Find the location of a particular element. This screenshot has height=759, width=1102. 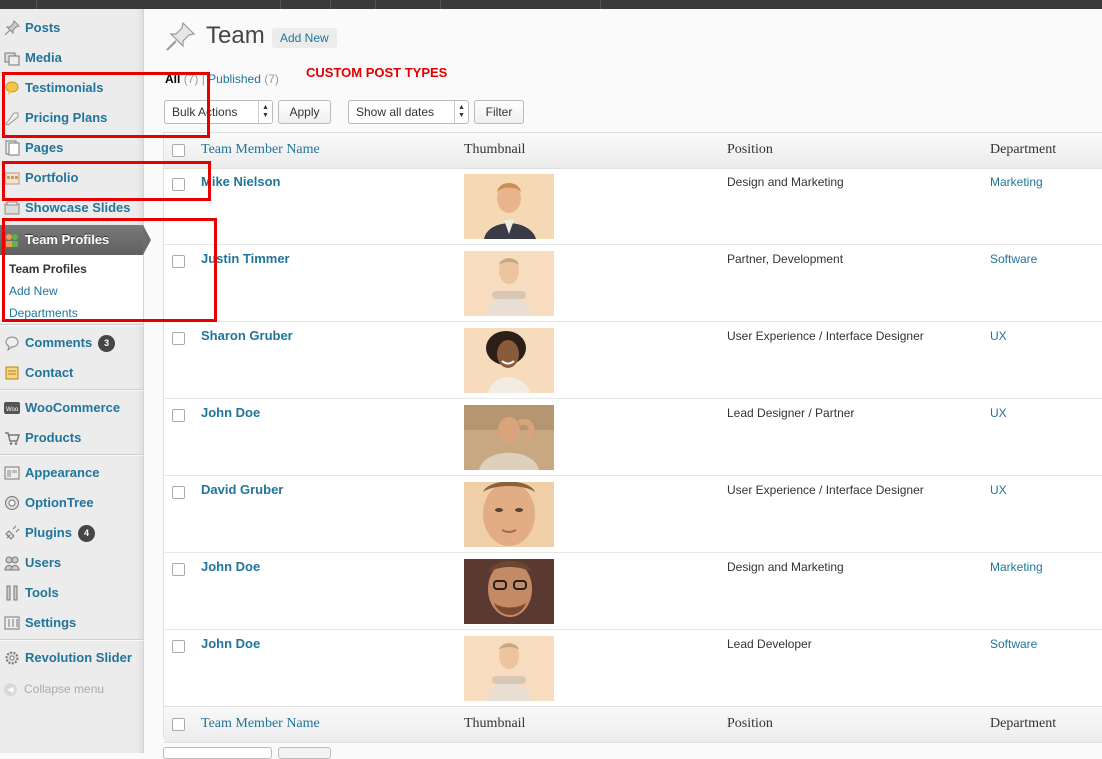

sidebar-item-settings: Settings is located at coordinates (71, 623).